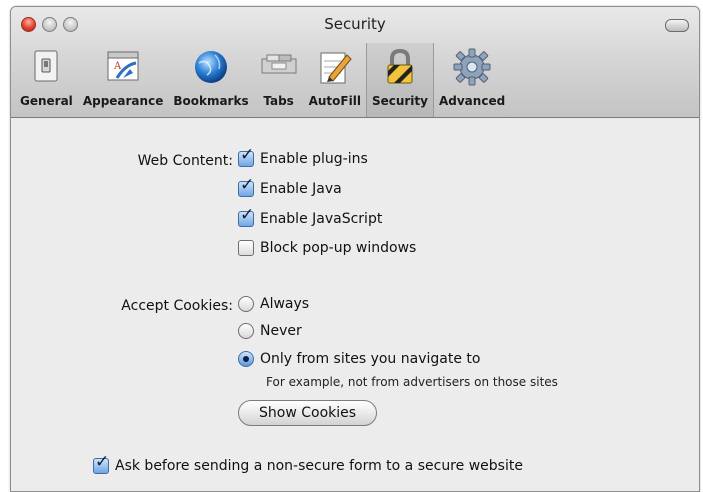 Image resolution: width=703 pixels, height=492 pixels. I want to click on enable-java-checkbox: ✓ Enable Java, so click(290, 187).